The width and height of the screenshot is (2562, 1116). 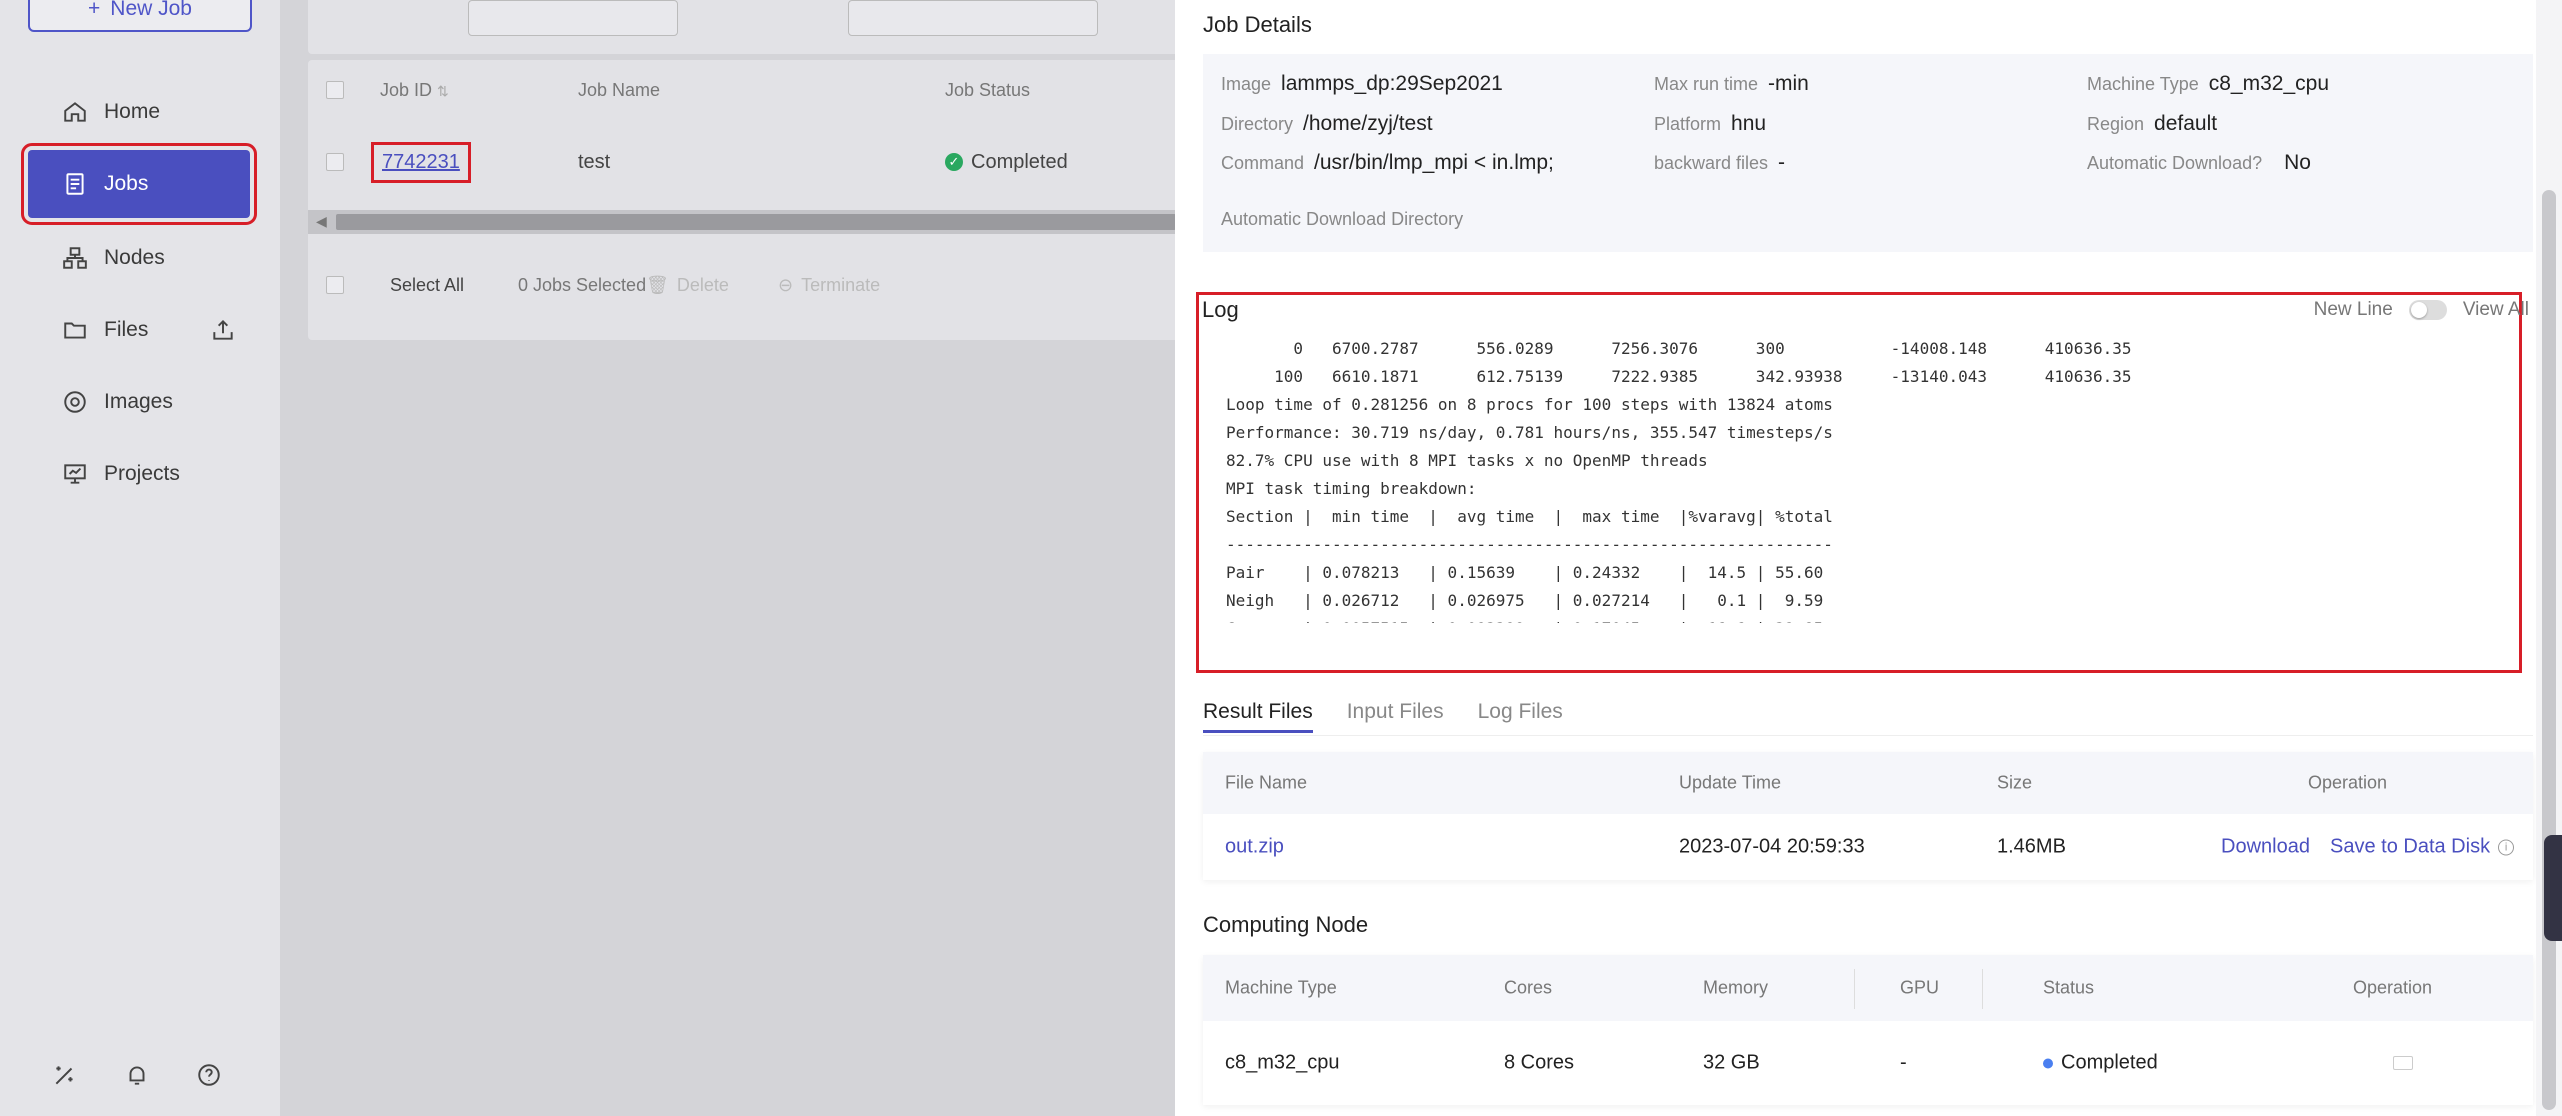 I want to click on tab-log-files: Log Files, so click(x=1520, y=716).